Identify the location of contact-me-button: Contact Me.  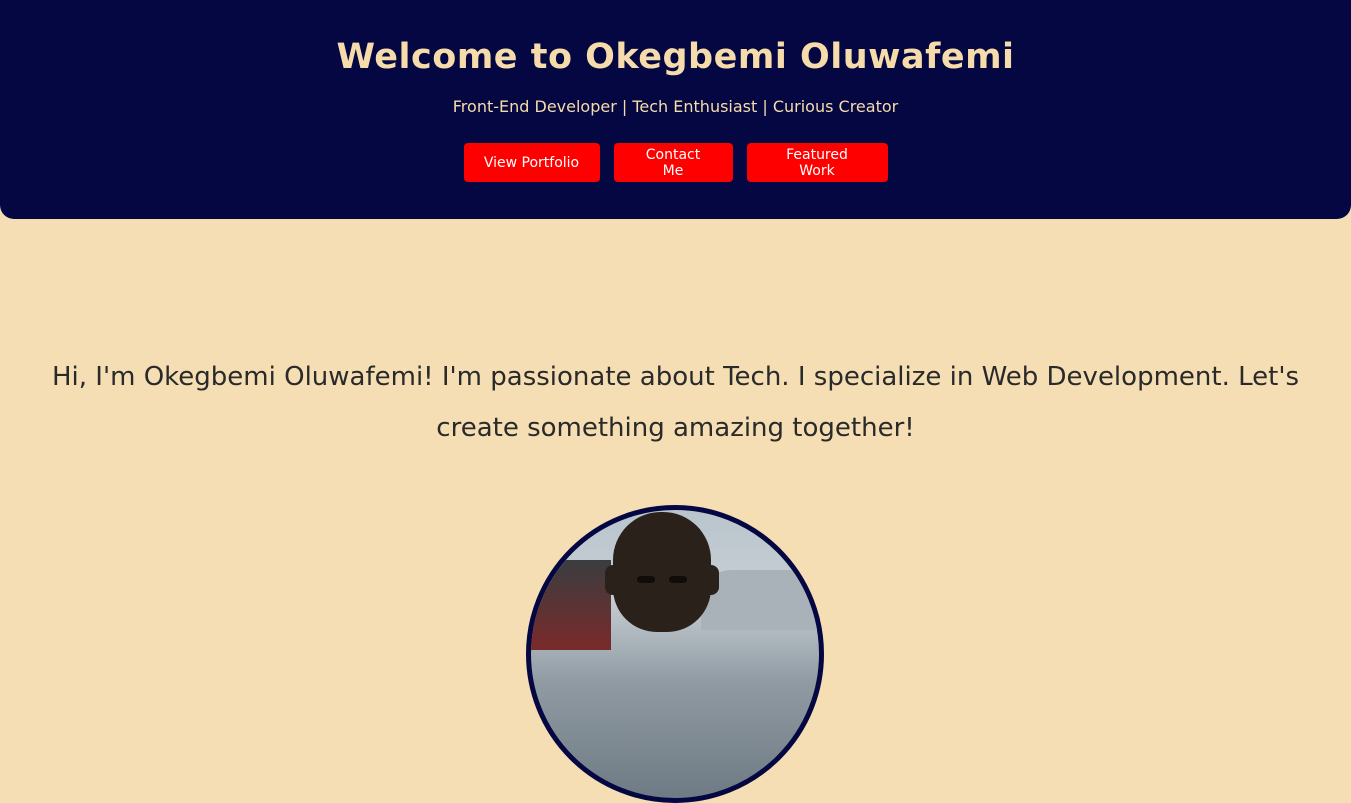
(673, 162).